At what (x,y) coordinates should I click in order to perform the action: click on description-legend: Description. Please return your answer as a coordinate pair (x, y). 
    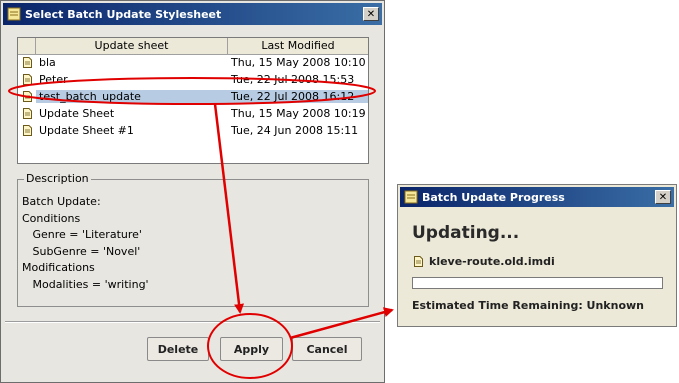
    Looking at the image, I should click on (57, 178).